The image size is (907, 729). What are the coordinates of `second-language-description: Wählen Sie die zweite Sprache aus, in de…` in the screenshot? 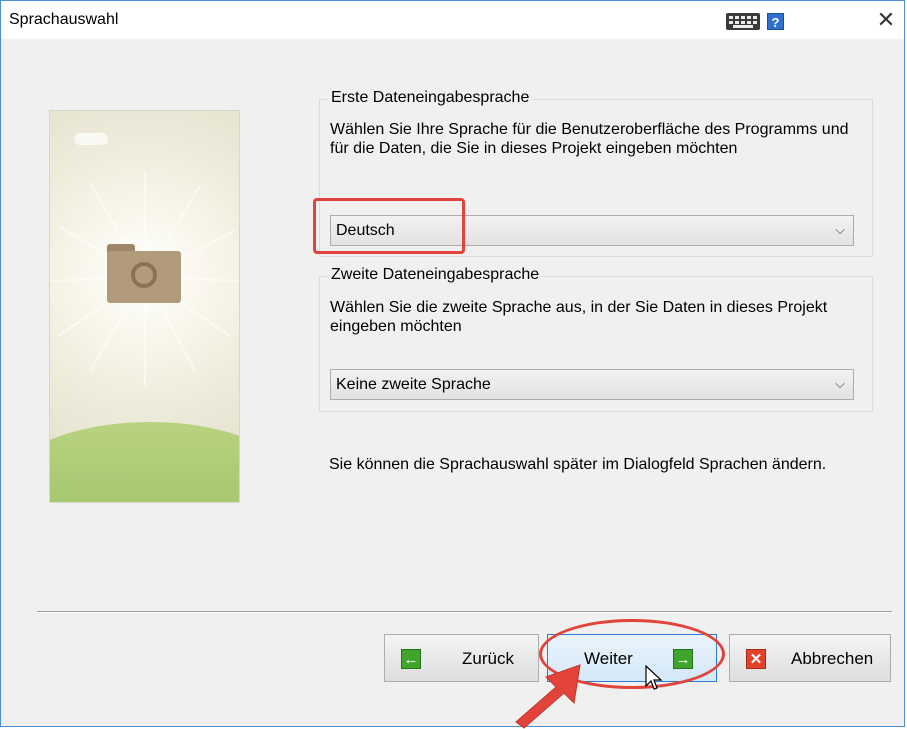 It's located at (579, 317).